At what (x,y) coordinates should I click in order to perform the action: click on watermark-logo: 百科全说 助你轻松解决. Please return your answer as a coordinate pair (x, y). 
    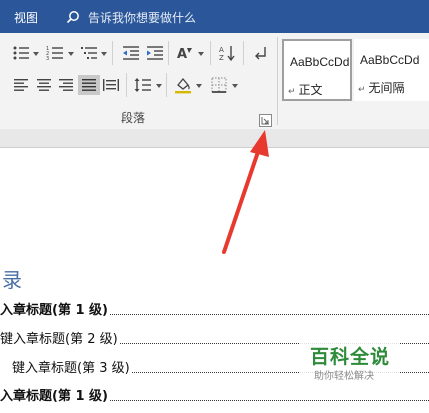
    Looking at the image, I should click on (350, 362).